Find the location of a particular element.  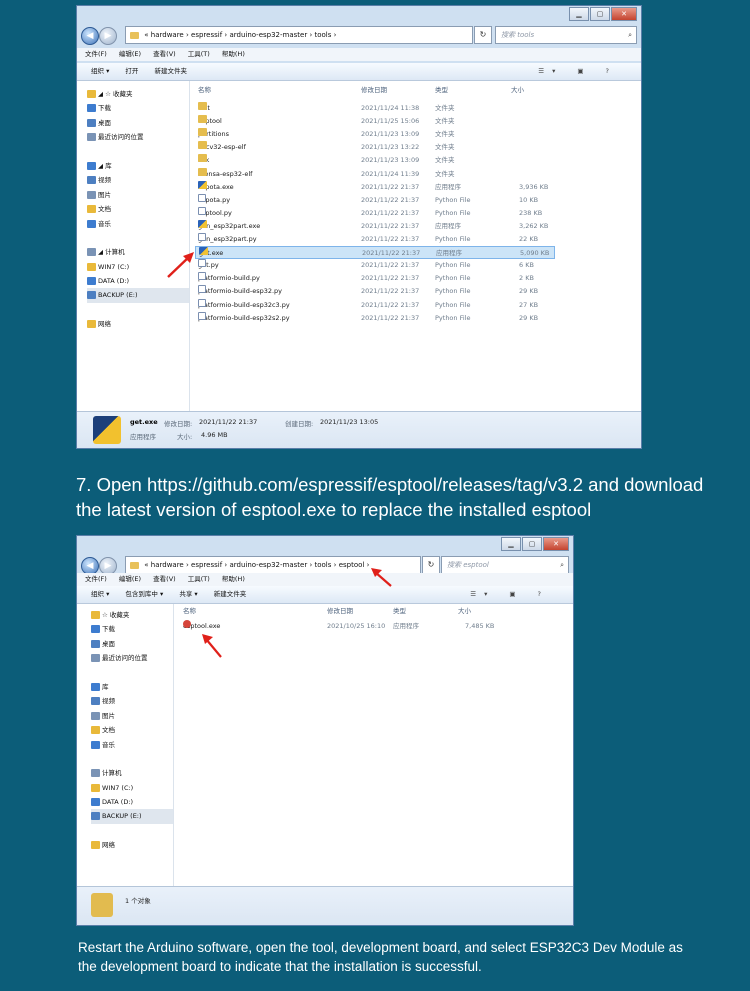

search-input: 搜索 tools ⌕ is located at coordinates (566, 35).